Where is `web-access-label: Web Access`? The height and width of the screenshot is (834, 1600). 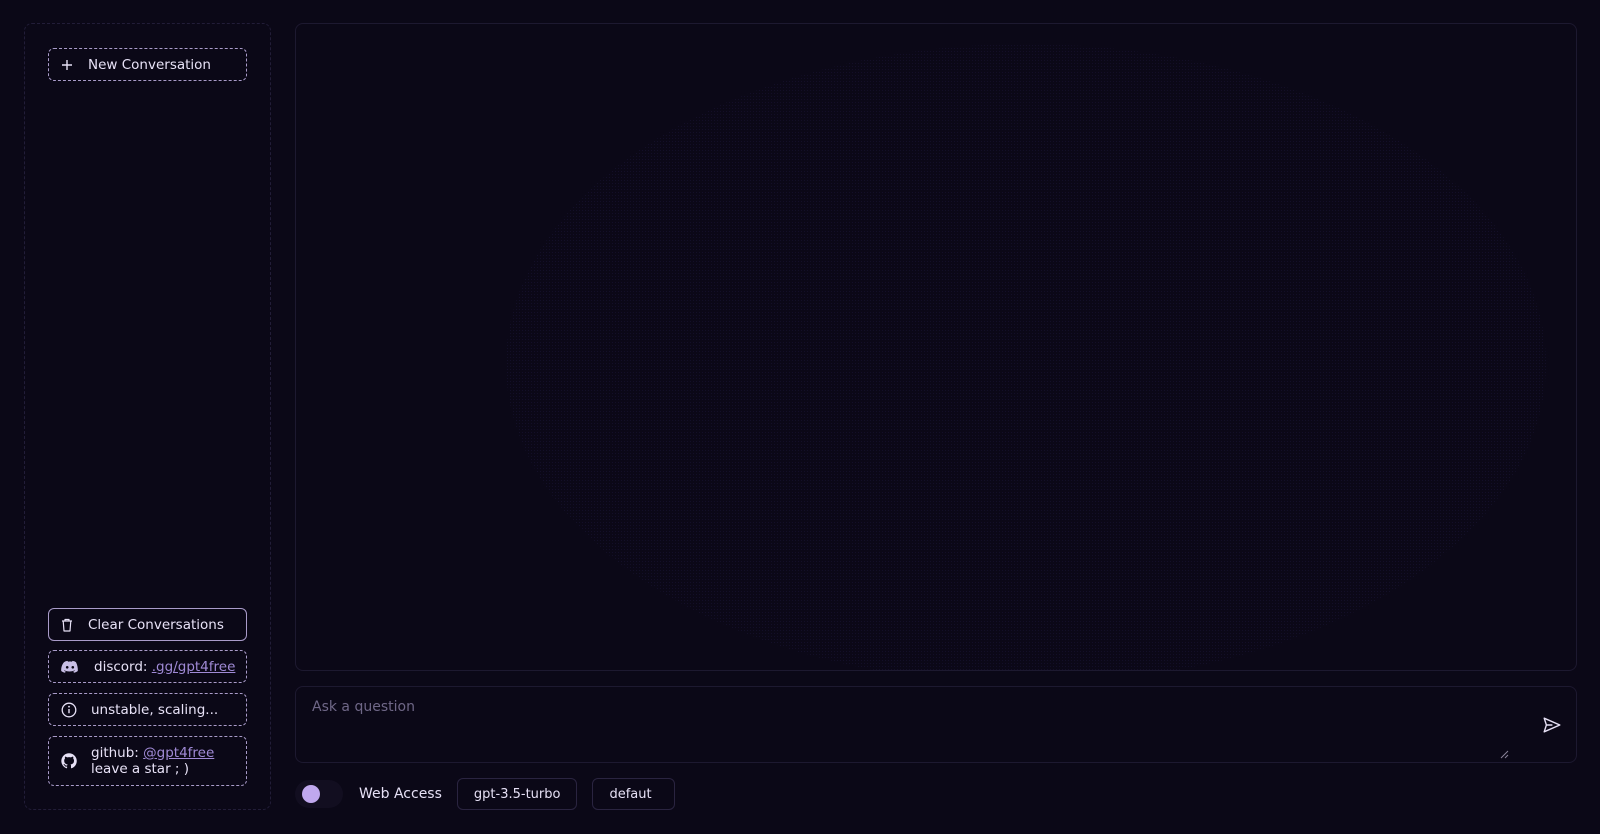
web-access-label: Web Access is located at coordinates (400, 794).